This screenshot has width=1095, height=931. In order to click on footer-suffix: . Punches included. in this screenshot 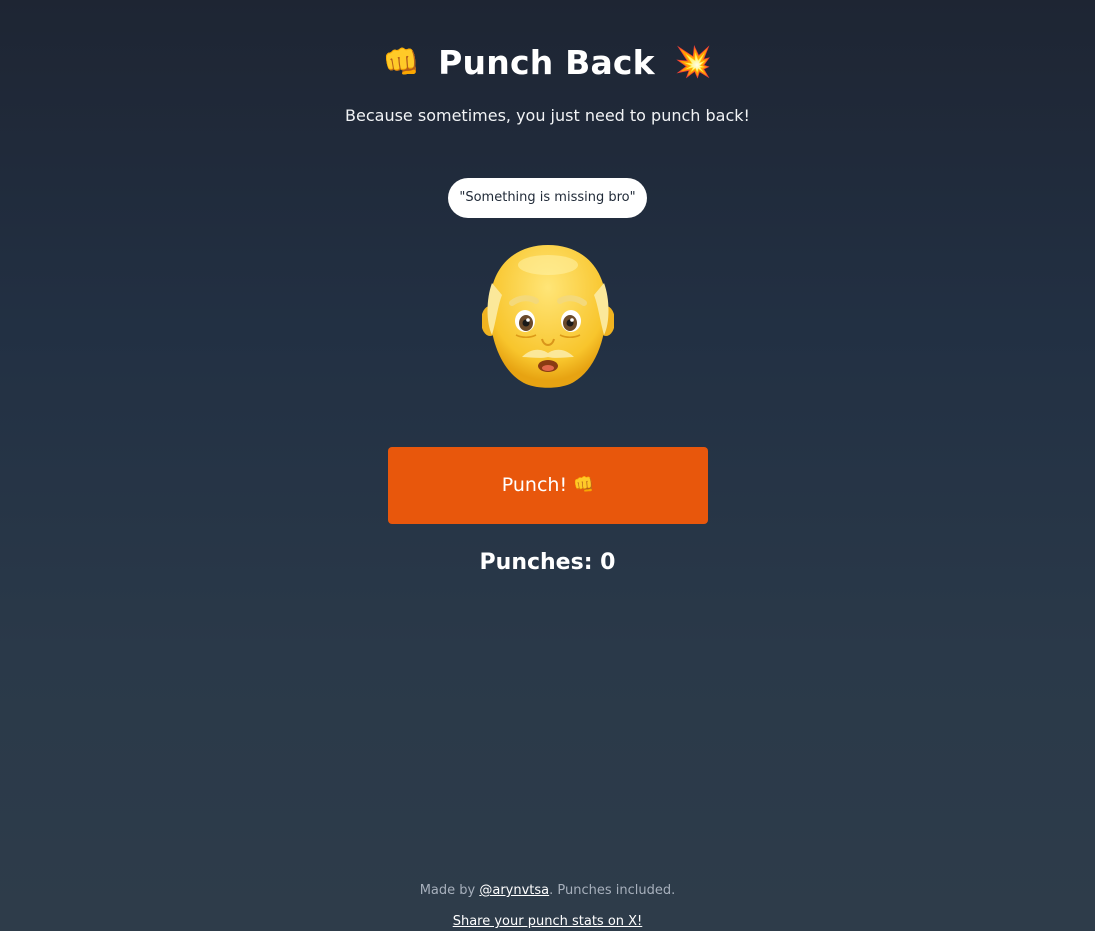, I will do `click(612, 890)`.